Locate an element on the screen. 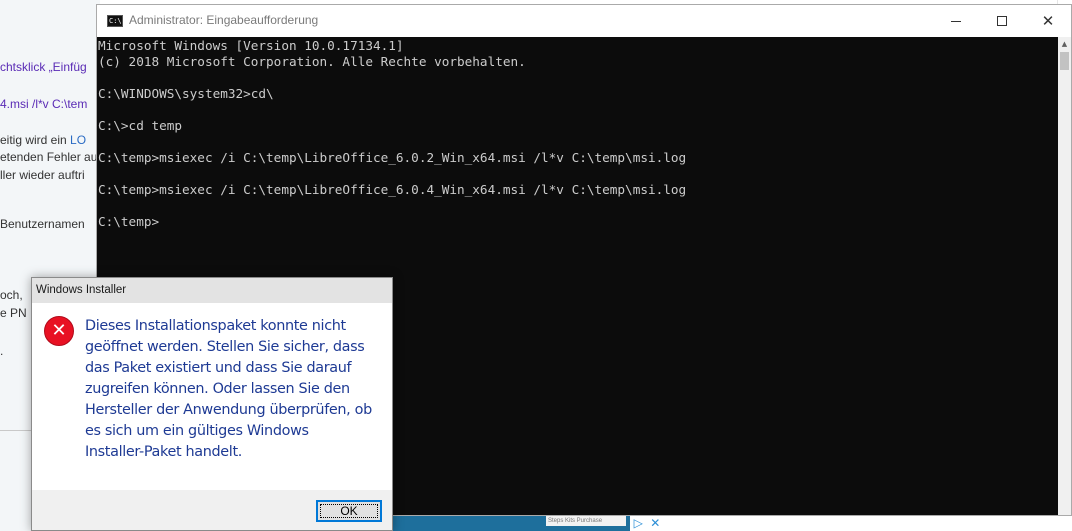 This screenshot has height=531, width=1072. dialog-titlebar: Windows Installer is located at coordinates (212, 290).